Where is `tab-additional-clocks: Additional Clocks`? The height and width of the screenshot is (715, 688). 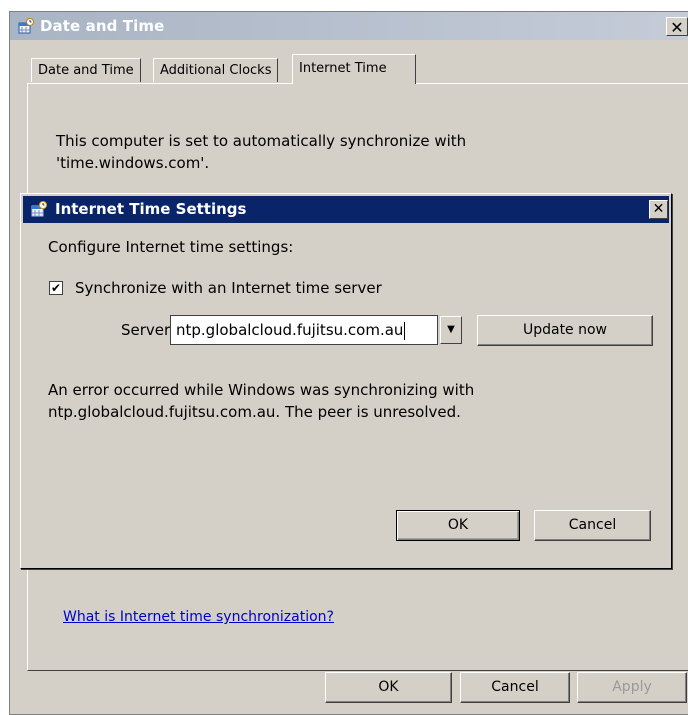
tab-additional-clocks: Additional Clocks is located at coordinates (216, 70).